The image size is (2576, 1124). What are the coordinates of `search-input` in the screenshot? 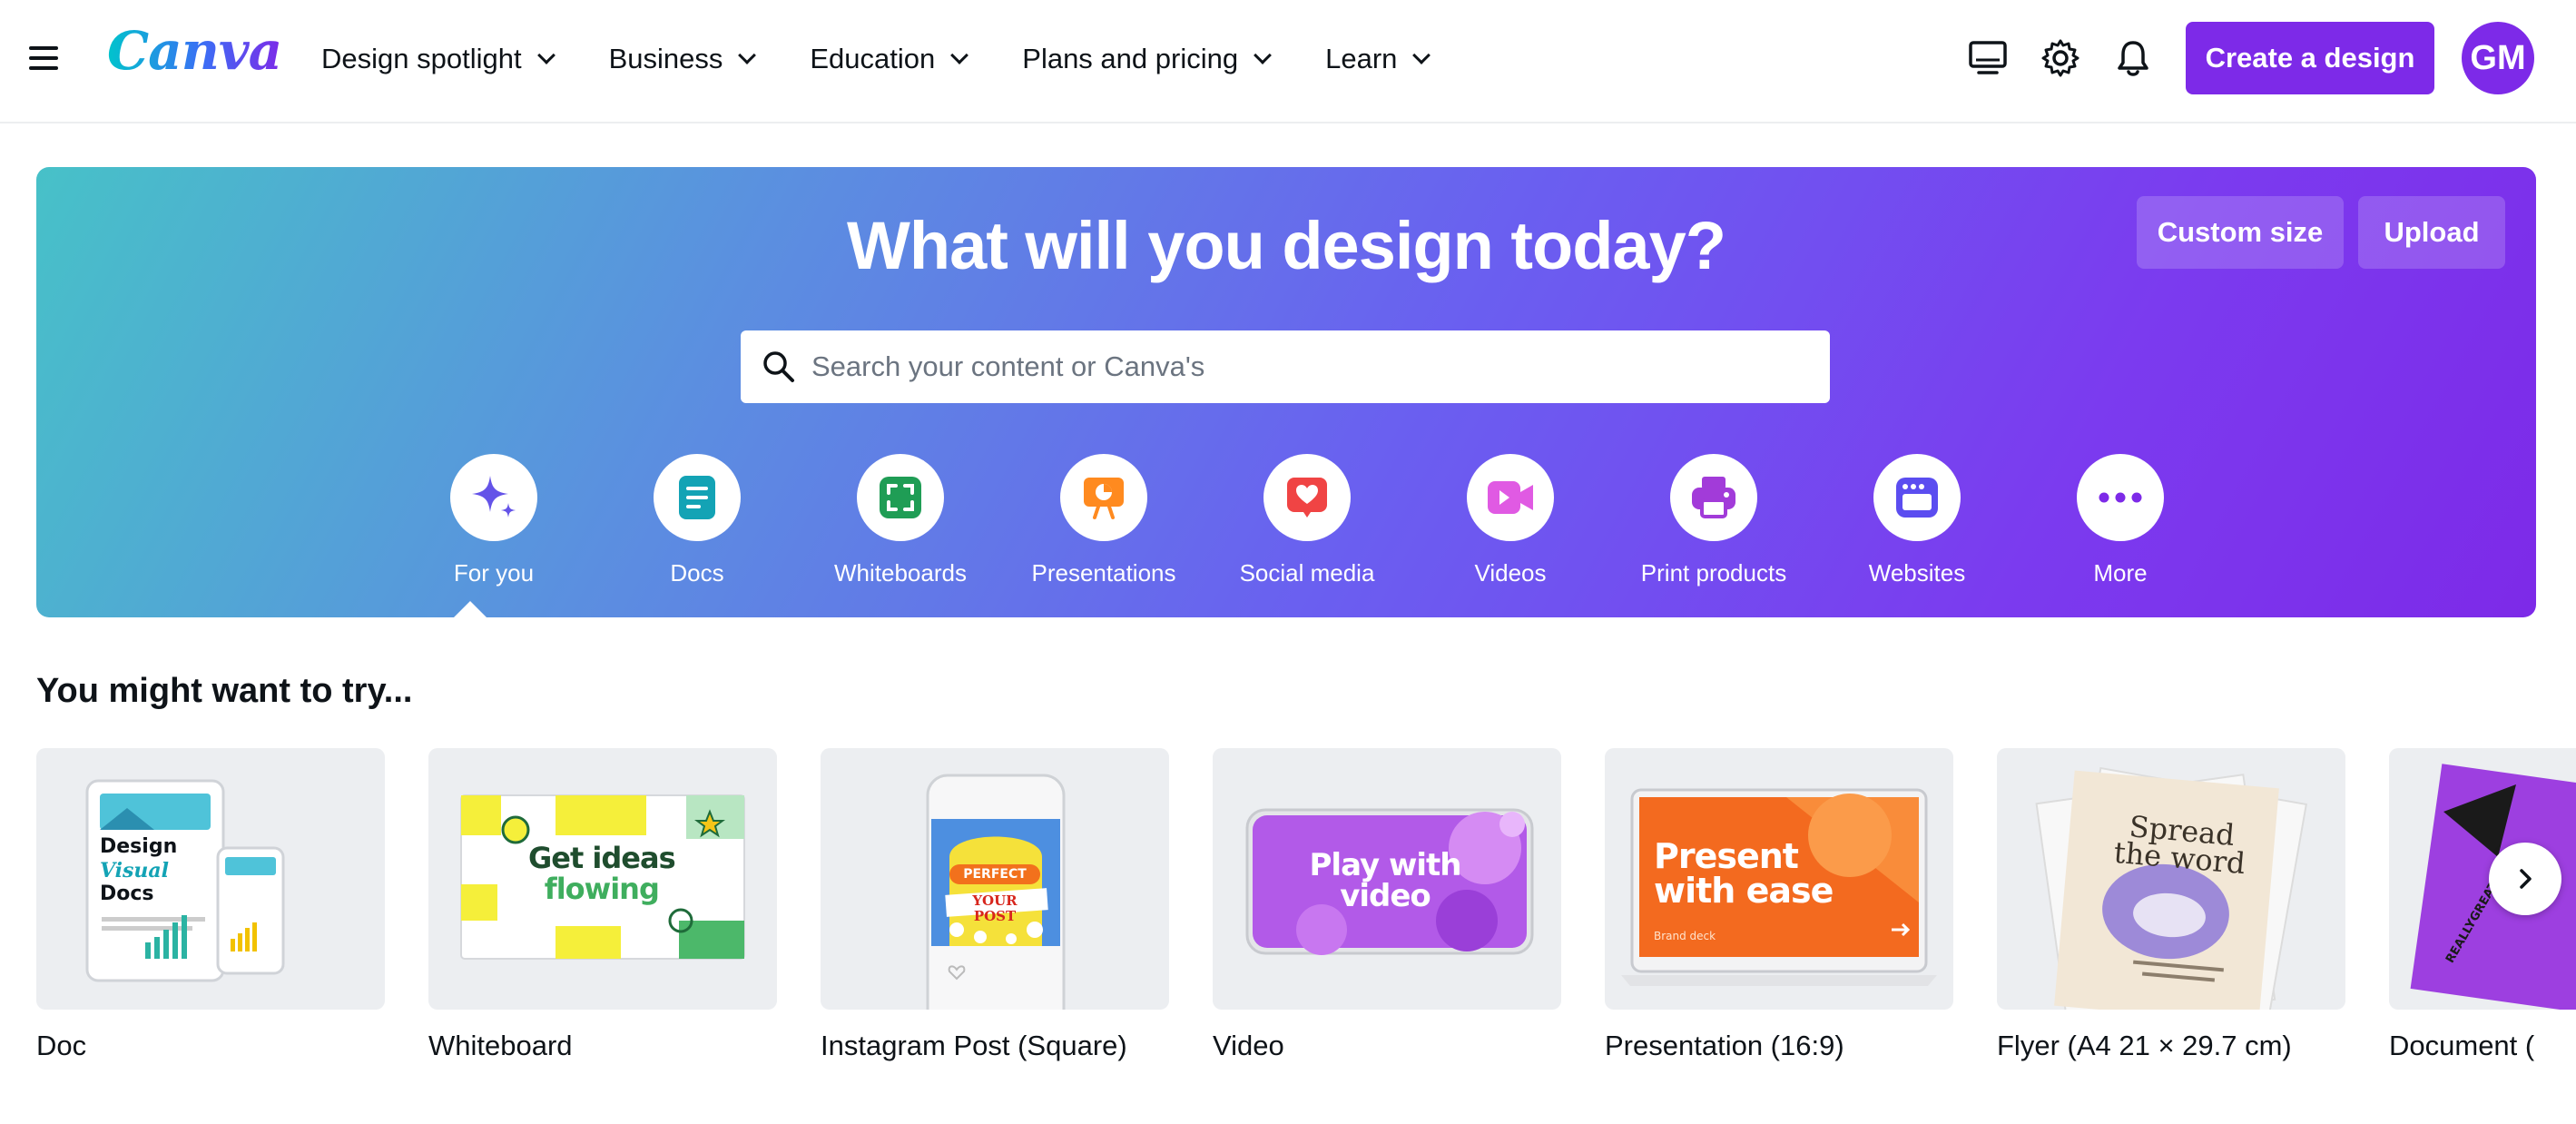 It's located at (1320, 366).